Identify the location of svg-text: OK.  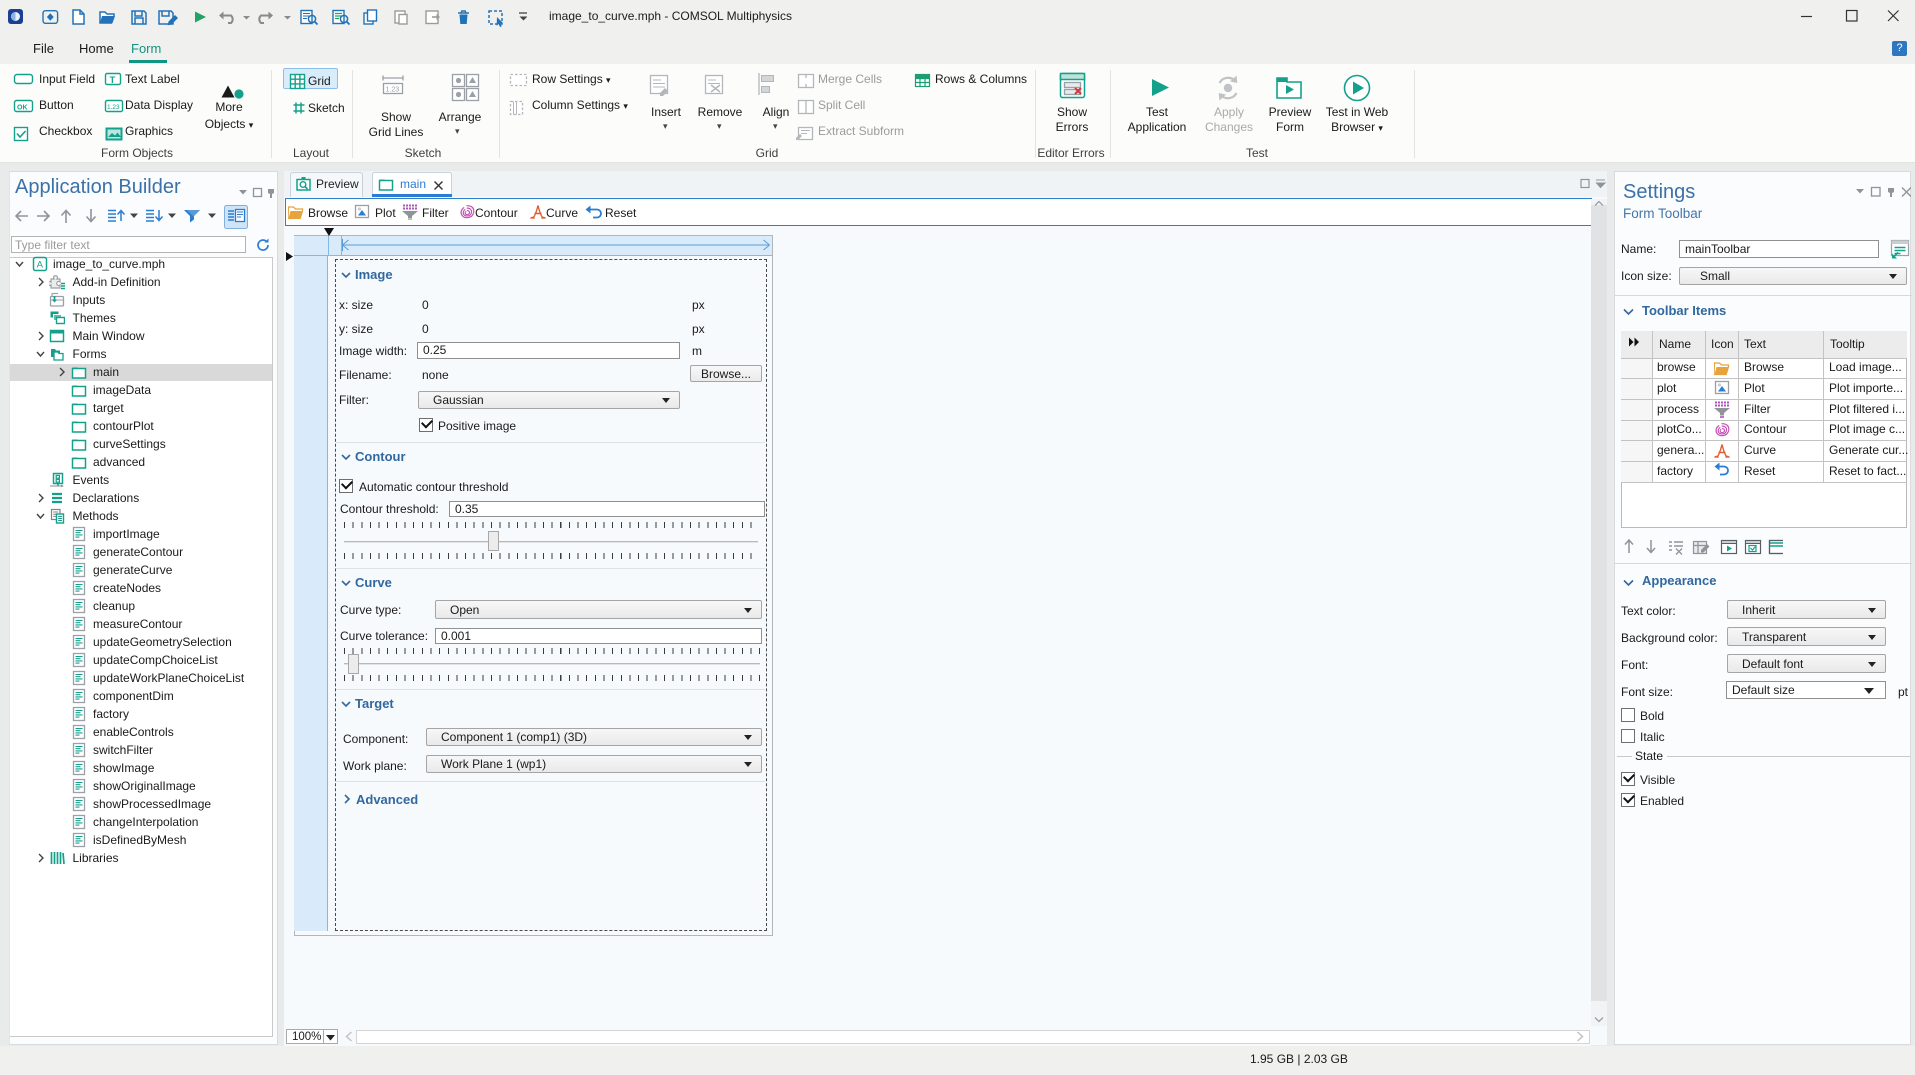
(22, 108).